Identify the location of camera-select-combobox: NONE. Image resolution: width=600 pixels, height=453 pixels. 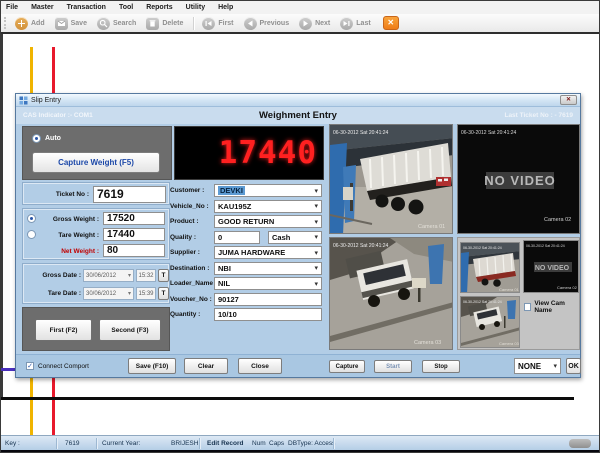
(537, 366).